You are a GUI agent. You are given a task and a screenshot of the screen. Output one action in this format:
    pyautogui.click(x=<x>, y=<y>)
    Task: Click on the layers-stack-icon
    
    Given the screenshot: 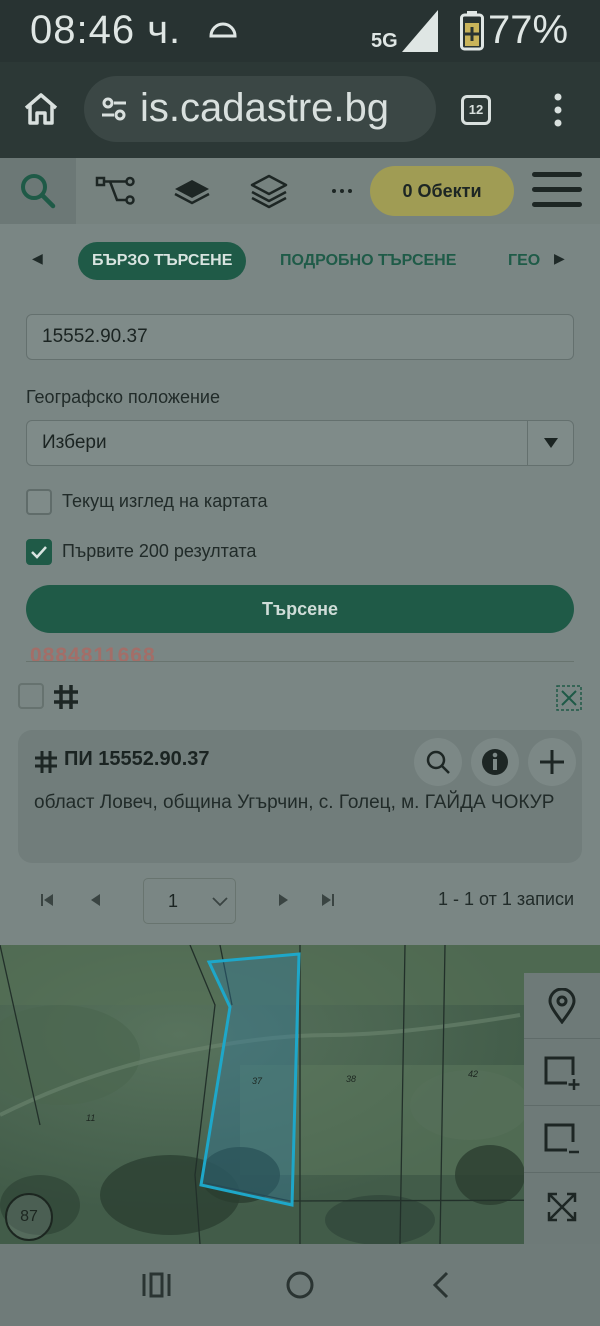 What is the action you would take?
    pyautogui.click(x=269, y=191)
    